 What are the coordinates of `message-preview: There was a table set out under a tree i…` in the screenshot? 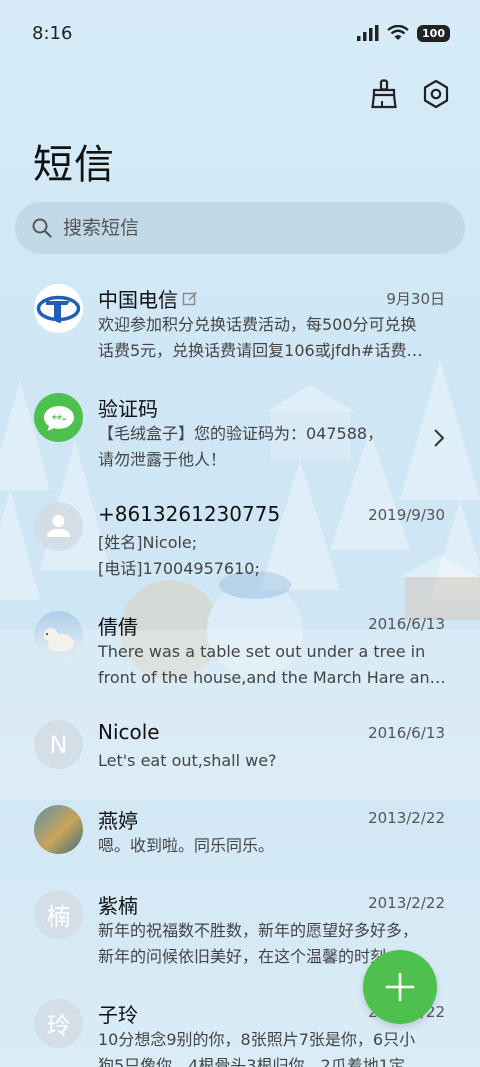 It's located at (273, 665).